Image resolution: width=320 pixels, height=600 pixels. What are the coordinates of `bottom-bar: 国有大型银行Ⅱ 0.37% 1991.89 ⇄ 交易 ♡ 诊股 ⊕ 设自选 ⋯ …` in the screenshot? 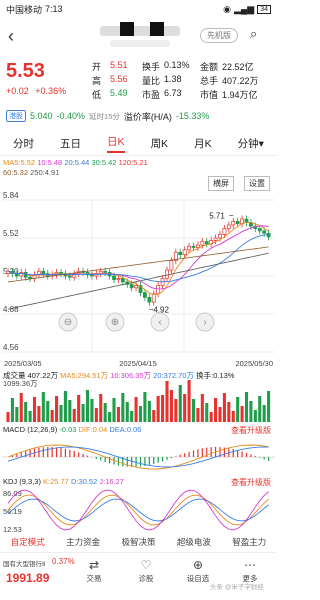 It's located at (138, 576).